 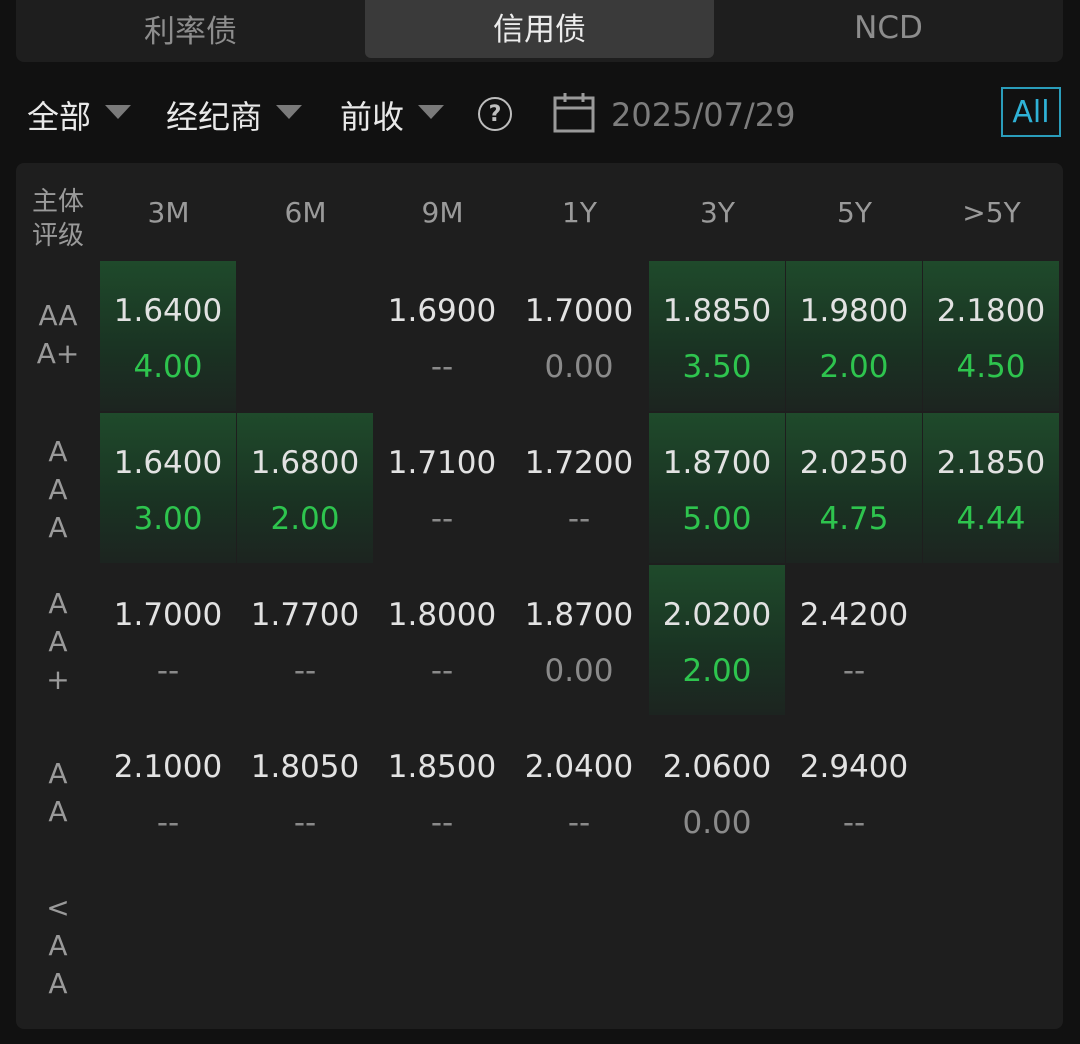 What do you see at coordinates (854, 212) in the screenshot?
I see `column-header: 5Y` at bounding box center [854, 212].